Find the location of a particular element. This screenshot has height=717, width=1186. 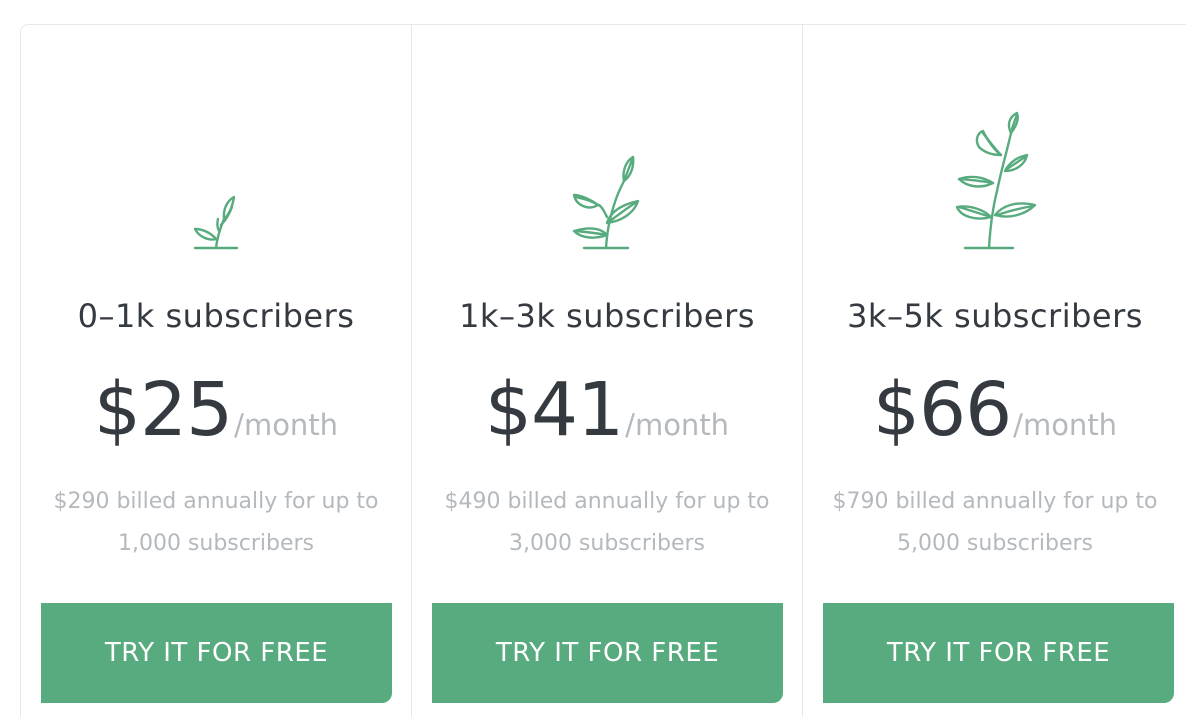

plan-tier-title: 0–1k subscribers is located at coordinates (216, 316).